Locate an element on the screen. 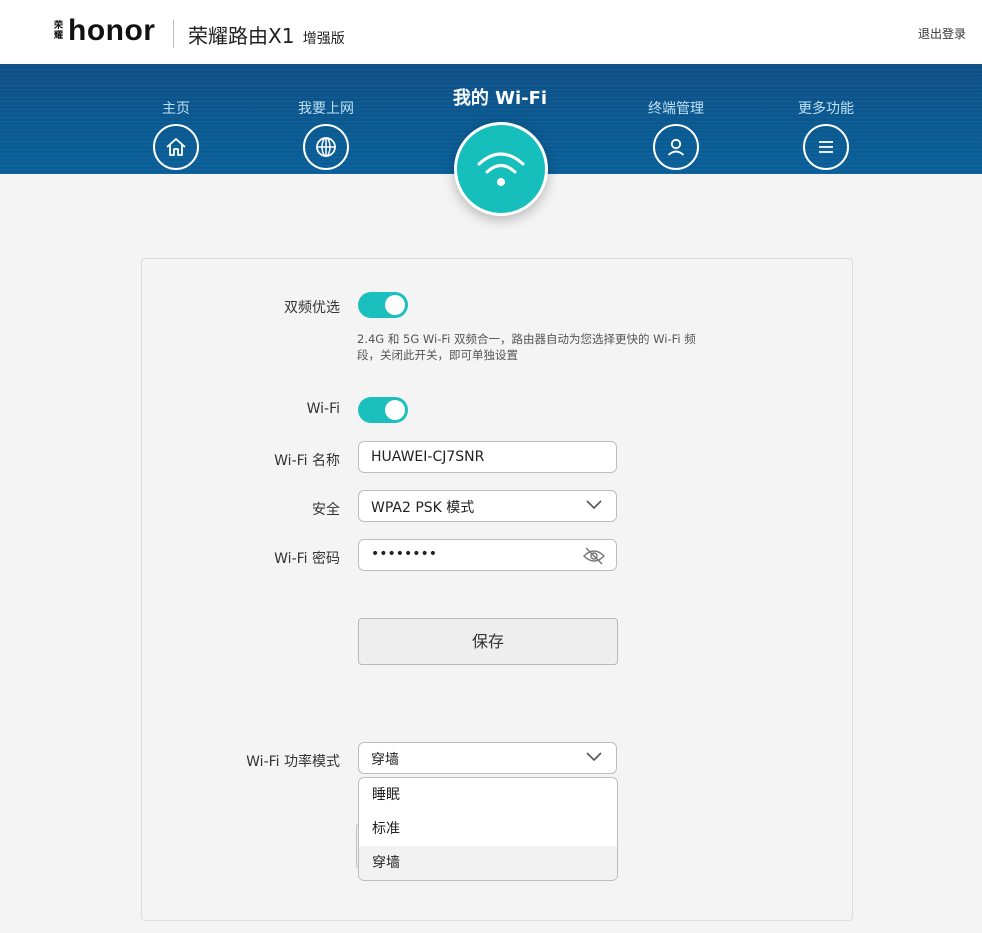 The image size is (982, 933). eye-off-icon is located at coordinates (594, 556).